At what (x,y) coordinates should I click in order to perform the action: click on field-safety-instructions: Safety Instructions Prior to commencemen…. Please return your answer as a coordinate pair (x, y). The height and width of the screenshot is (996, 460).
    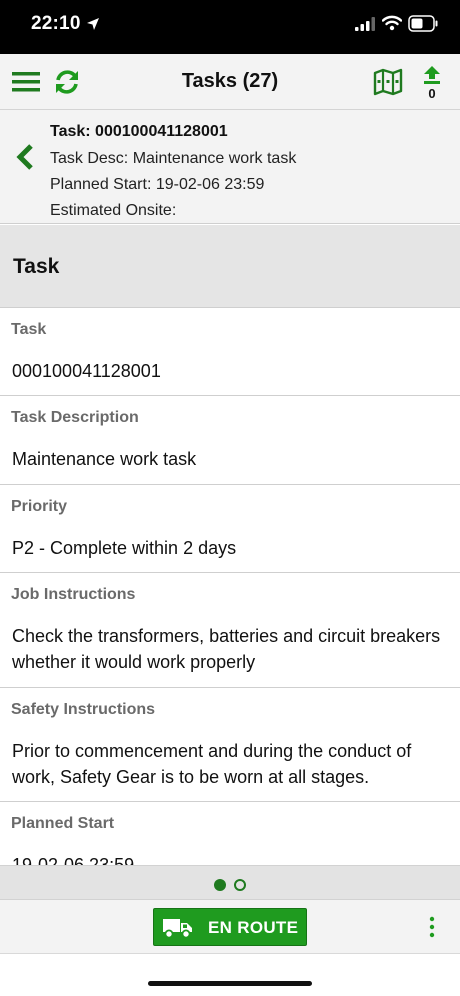
    Looking at the image, I should click on (230, 745).